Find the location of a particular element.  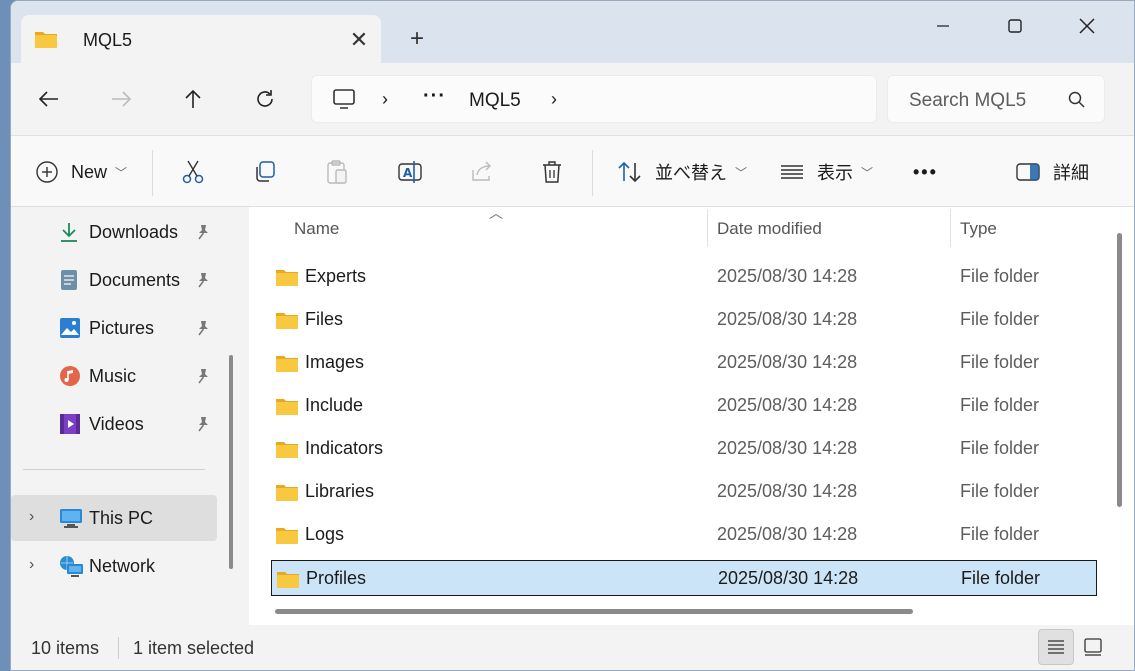

table-row: Images 2025/08/30 14:28 File folder is located at coordinates (684, 363).